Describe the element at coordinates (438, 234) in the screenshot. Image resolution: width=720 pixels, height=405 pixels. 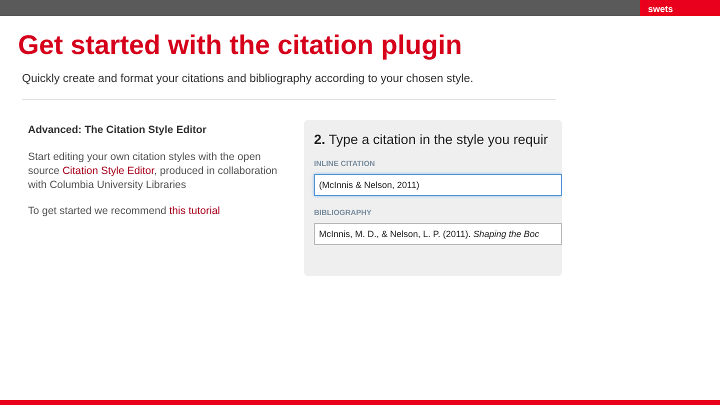
I see `input-field: McInnis, M. D., & Nelson, L. P. (2011). Shaping the Boc` at that location.